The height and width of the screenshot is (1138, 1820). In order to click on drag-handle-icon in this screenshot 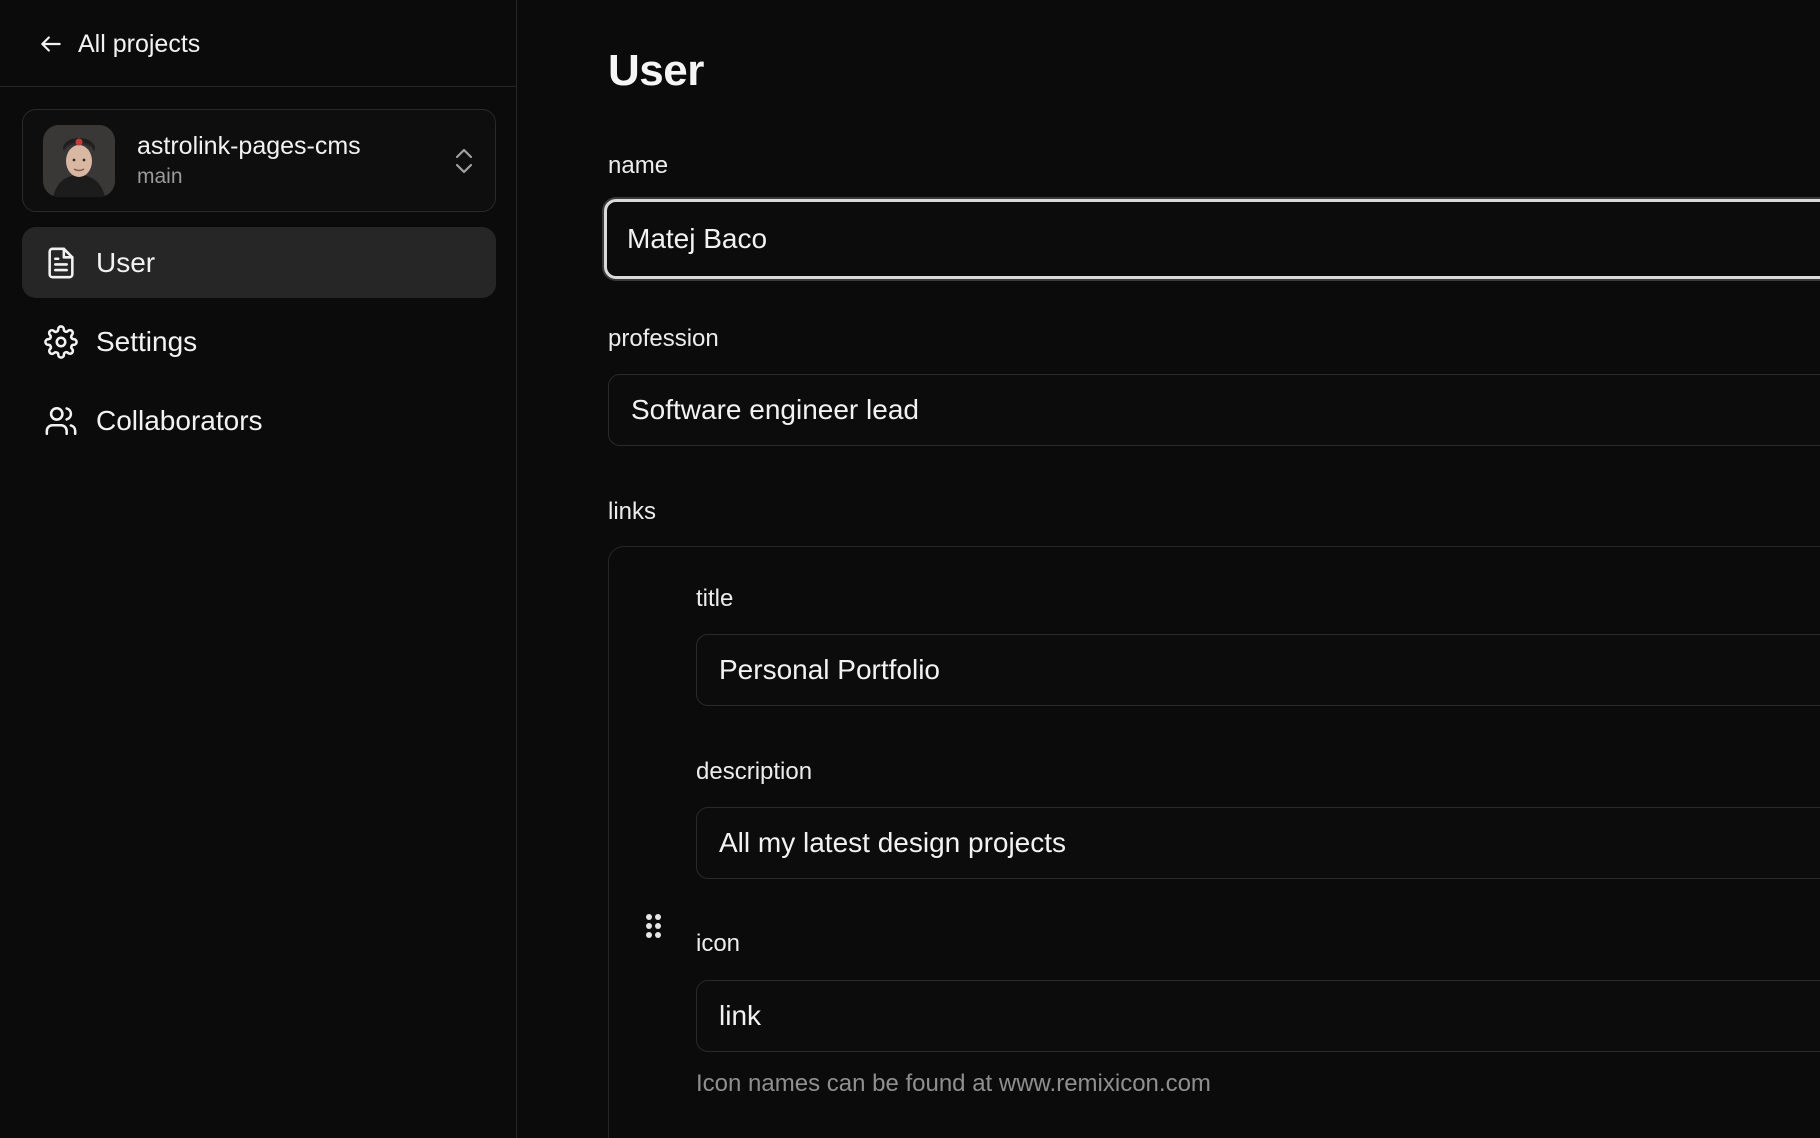, I will do `click(654, 927)`.